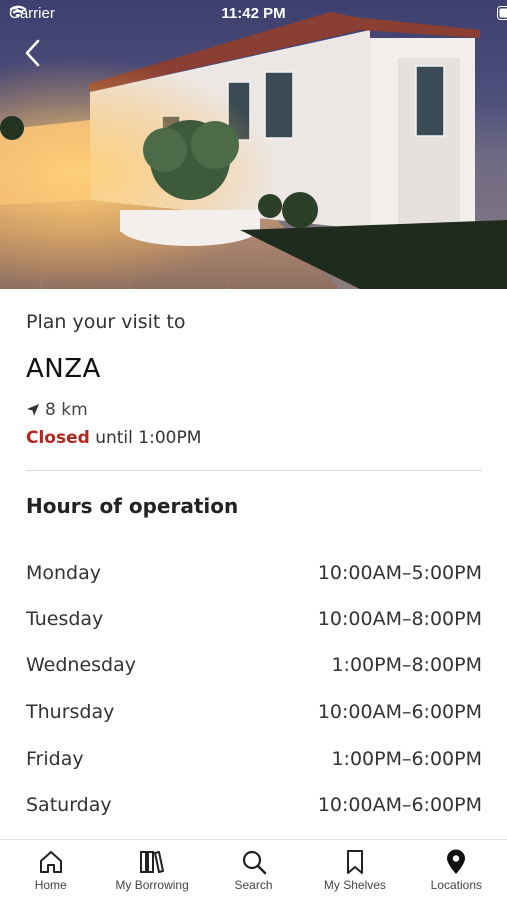 Image resolution: width=507 pixels, height=900 pixels. Describe the element at coordinates (254, 665) in the screenshot. I see `hours-row-wednesday: Wednesday 1:00PM–8:00PM` at that location.